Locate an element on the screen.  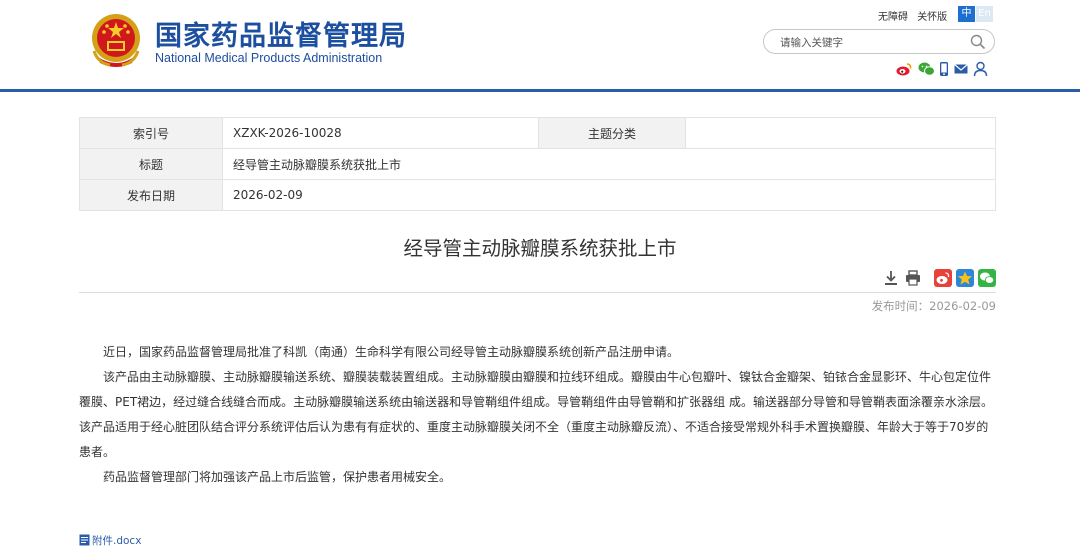
attachment-link: 附件.docx is located at coordinates (110, 540).